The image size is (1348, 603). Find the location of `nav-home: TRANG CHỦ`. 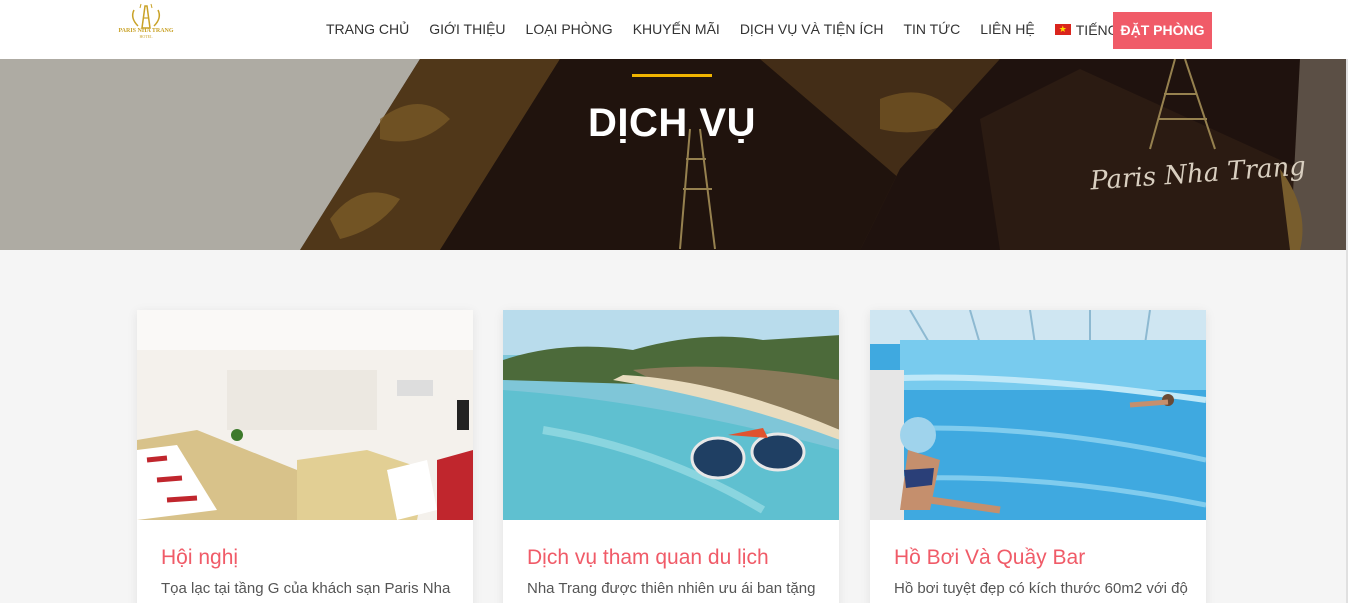

nav-home: TRANG CHỦ is located at coordinates (367, 29).